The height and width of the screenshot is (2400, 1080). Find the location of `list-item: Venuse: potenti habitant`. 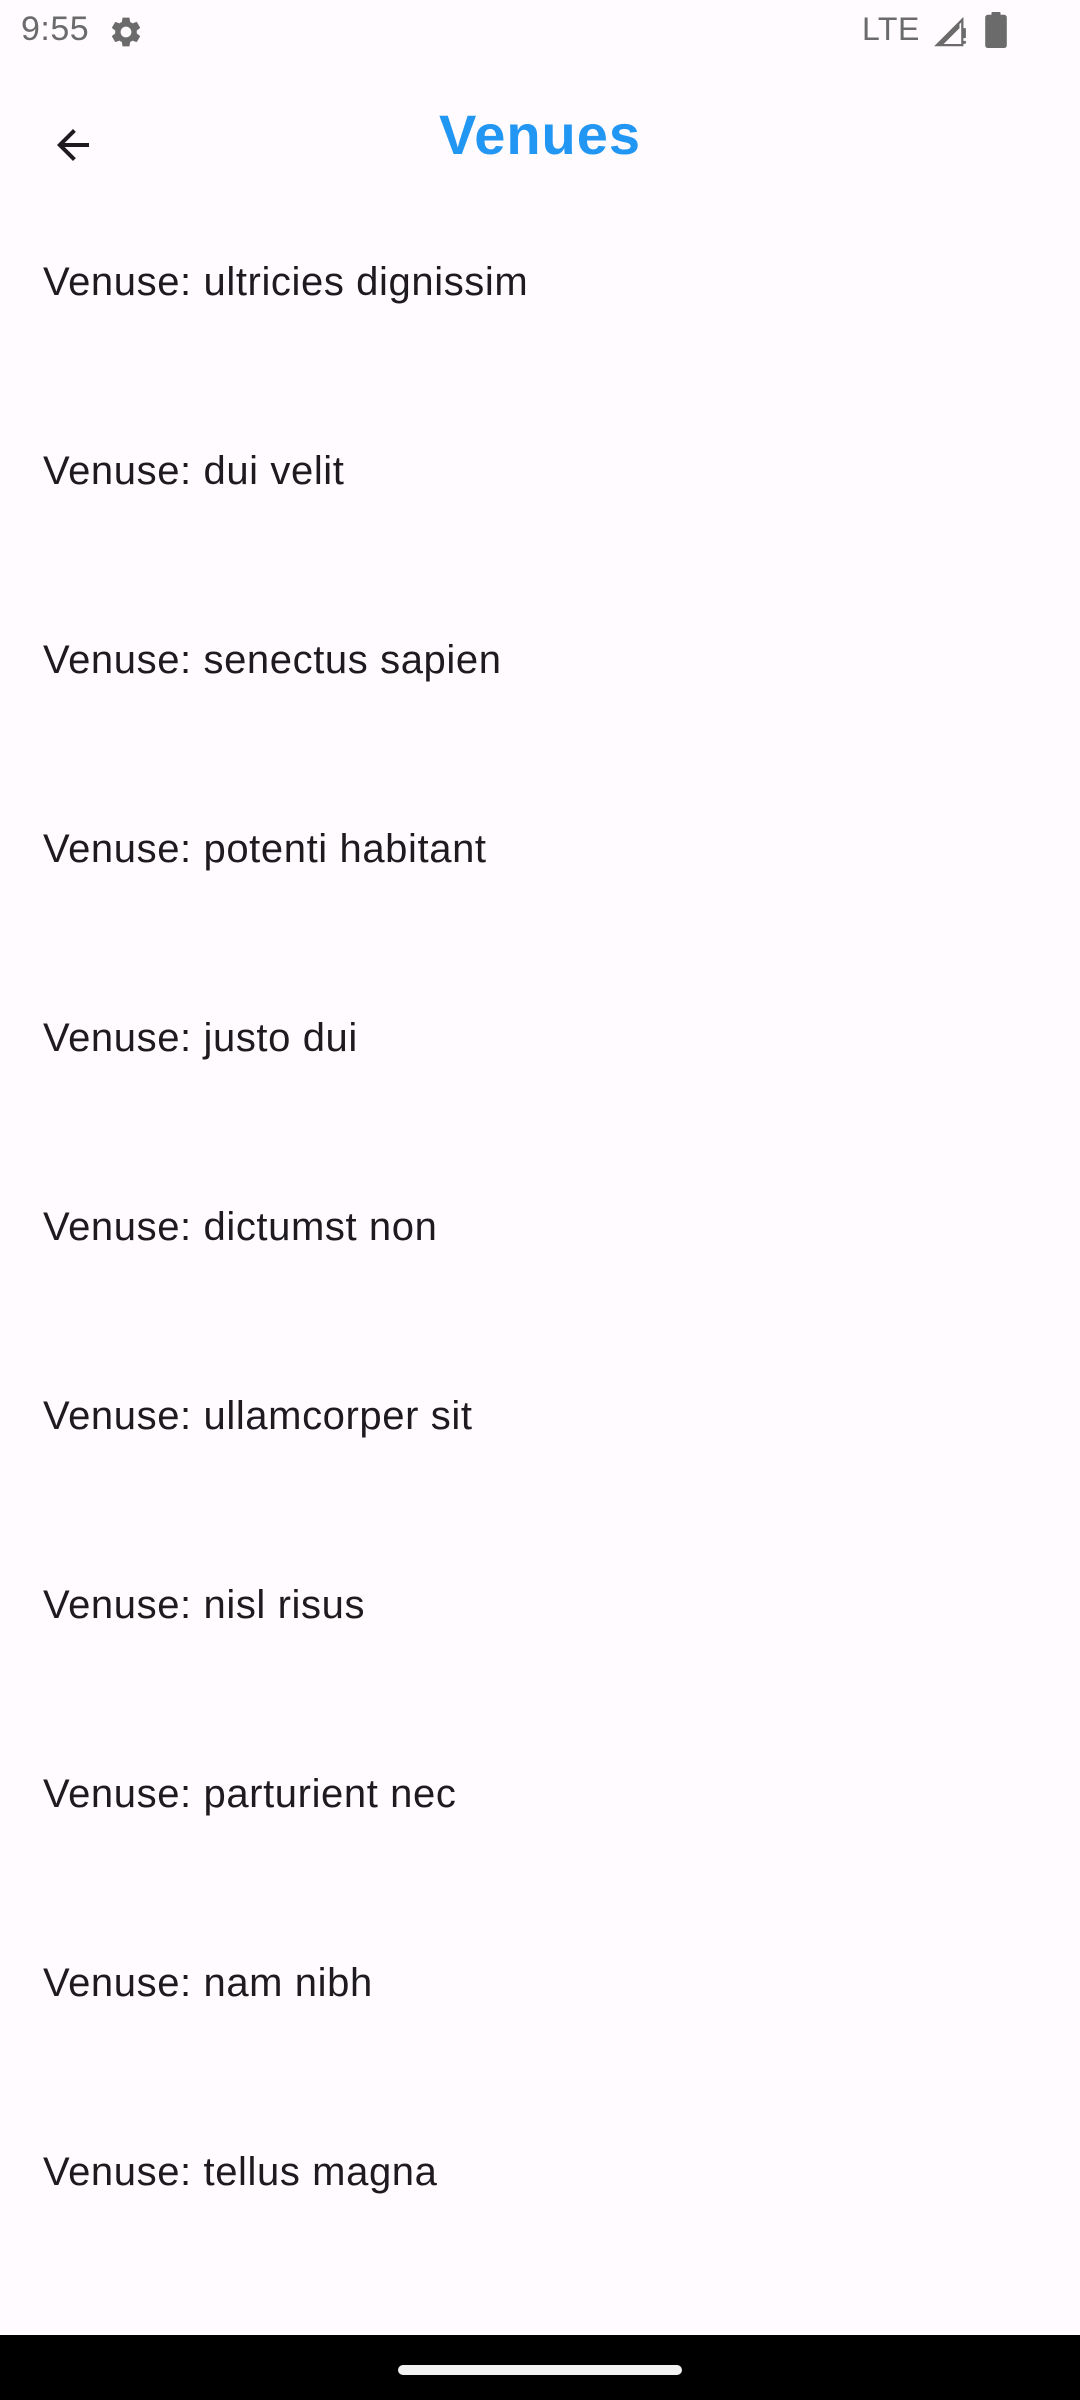

list-item: Venuse: potenti habitant is located at coordinates (540, 849).